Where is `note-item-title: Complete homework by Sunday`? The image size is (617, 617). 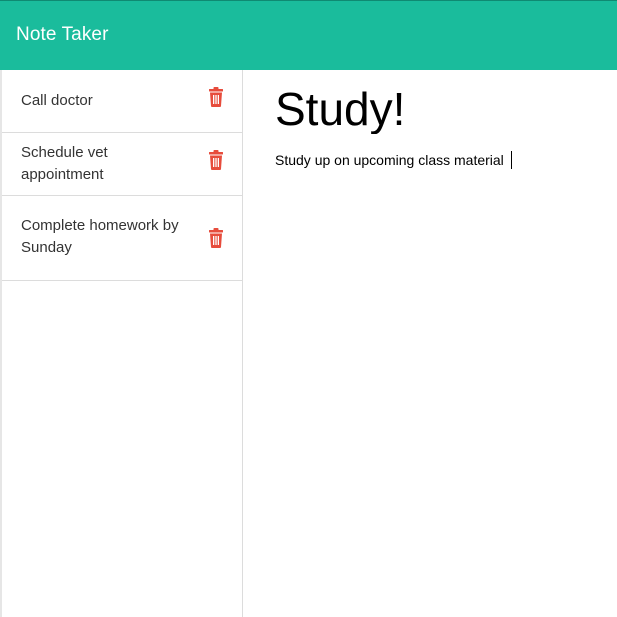
note-item-title: Complete homework by Sunday is located at coordinates (100, 236).